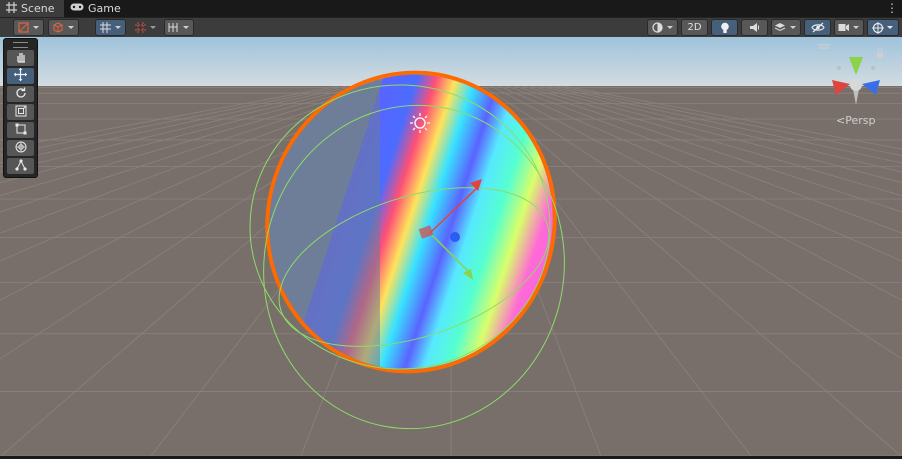 The width and height of the screenshot is (902, 459). What do you see at coordinates (856, 85) in the screenshot?
I see `gizmo-center-cube` at bounding box center [856, 85].